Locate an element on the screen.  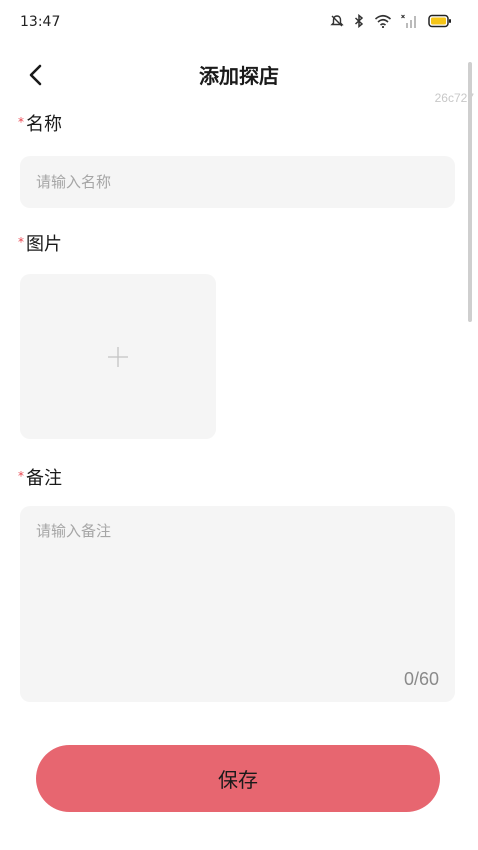
page-title: 添加探店 is located at coordinates (239, 76).